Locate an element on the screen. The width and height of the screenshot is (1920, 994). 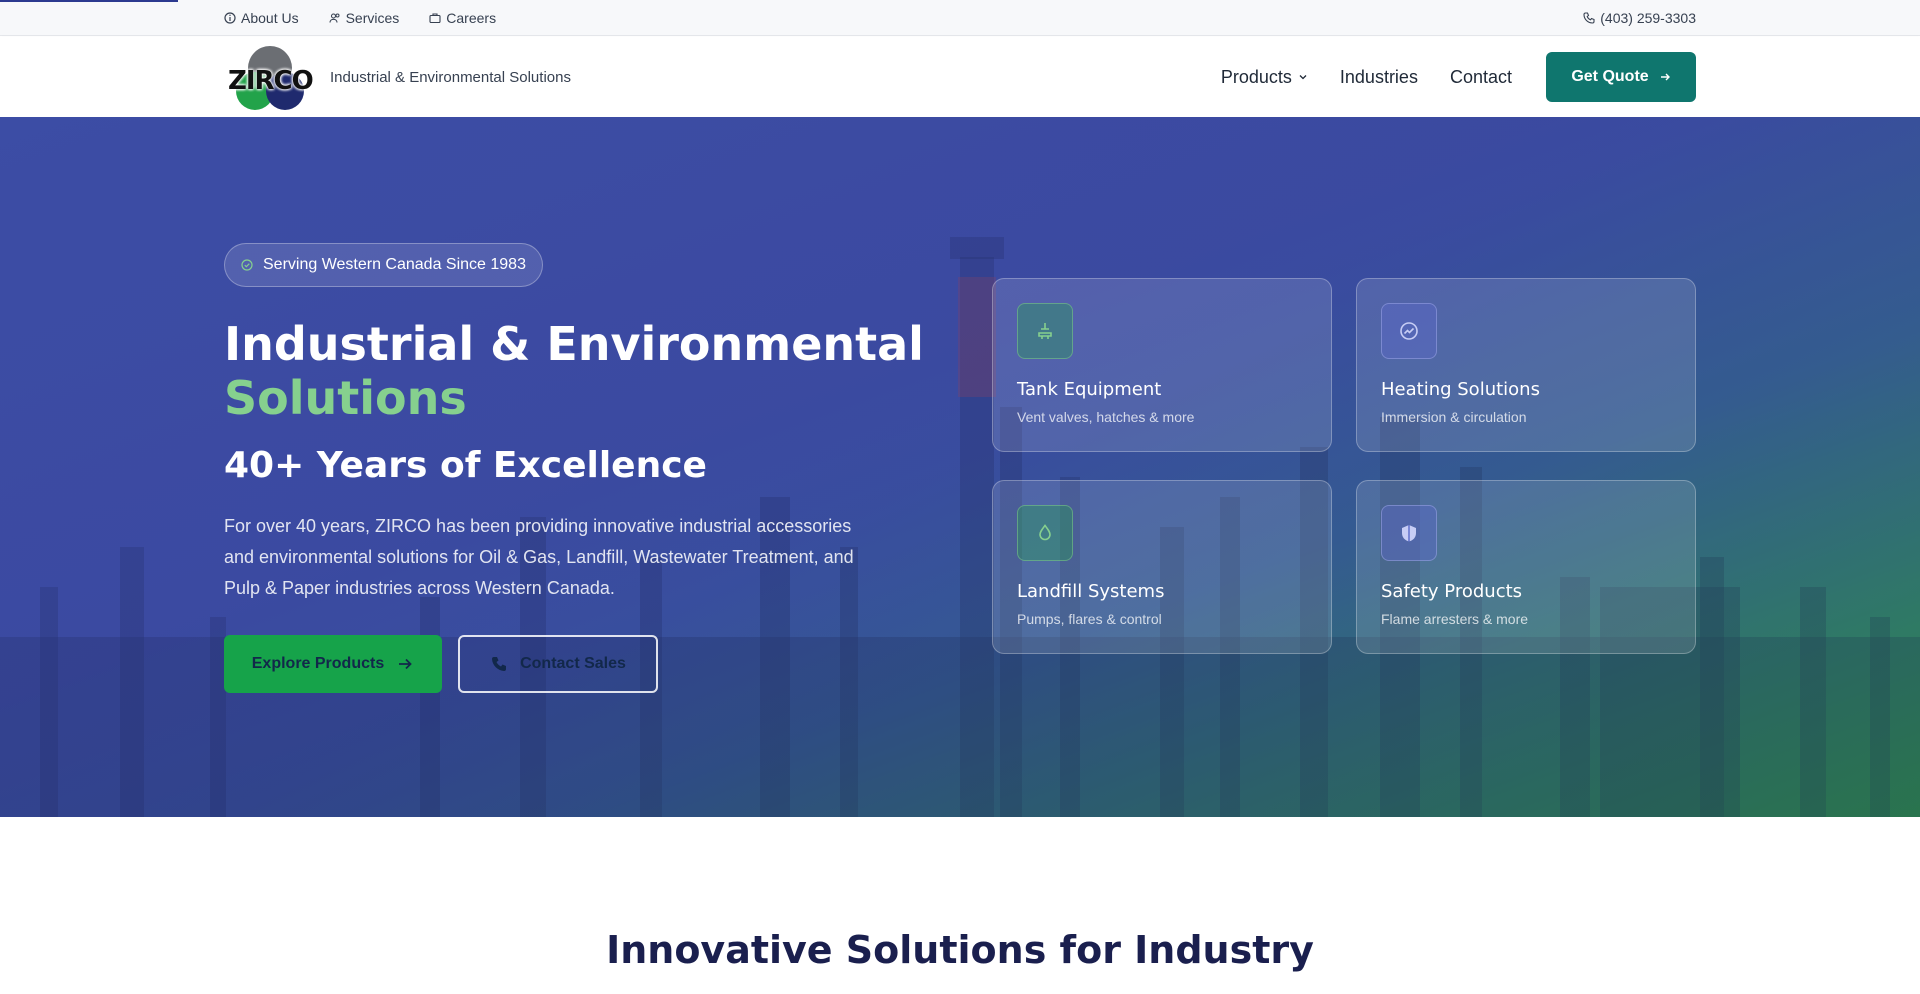
top-link-careers: Careers is located at coordinates (462, 18).